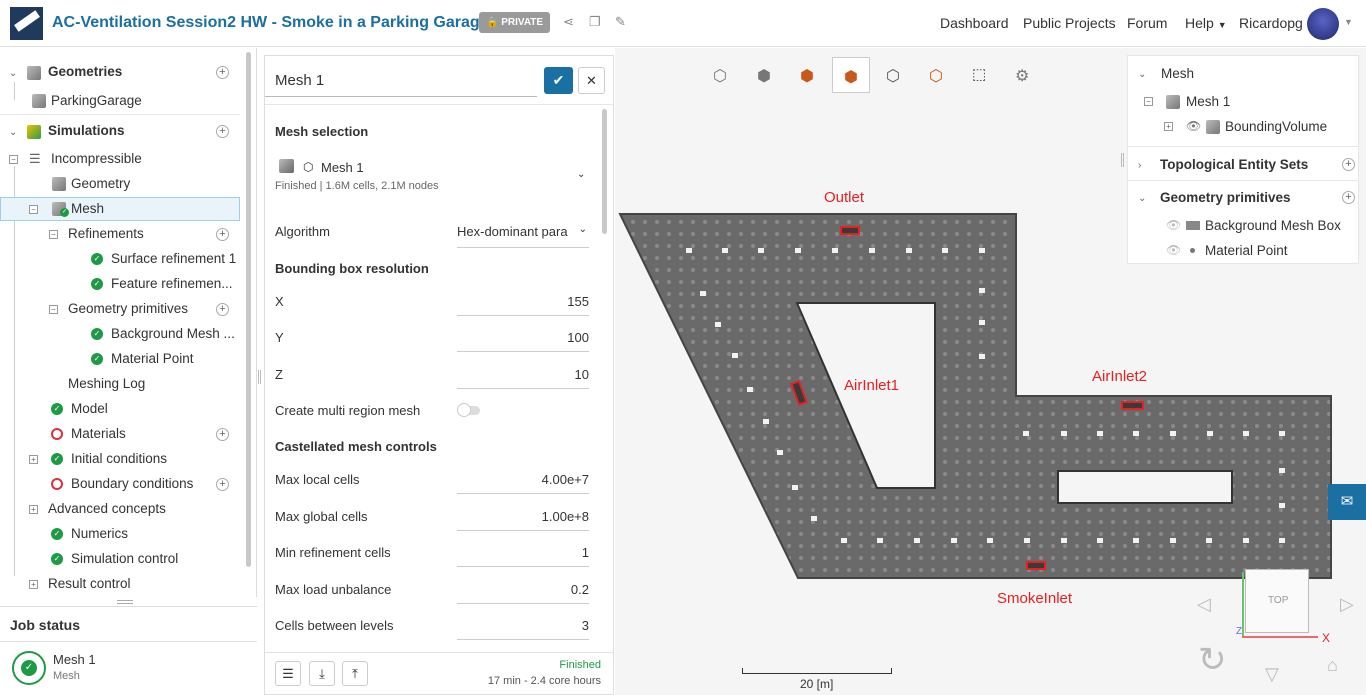  What do you see at coordinates (568, 22) in the screenshot?
I see `share-icon: ⋖` at bounding box center [568, 22].